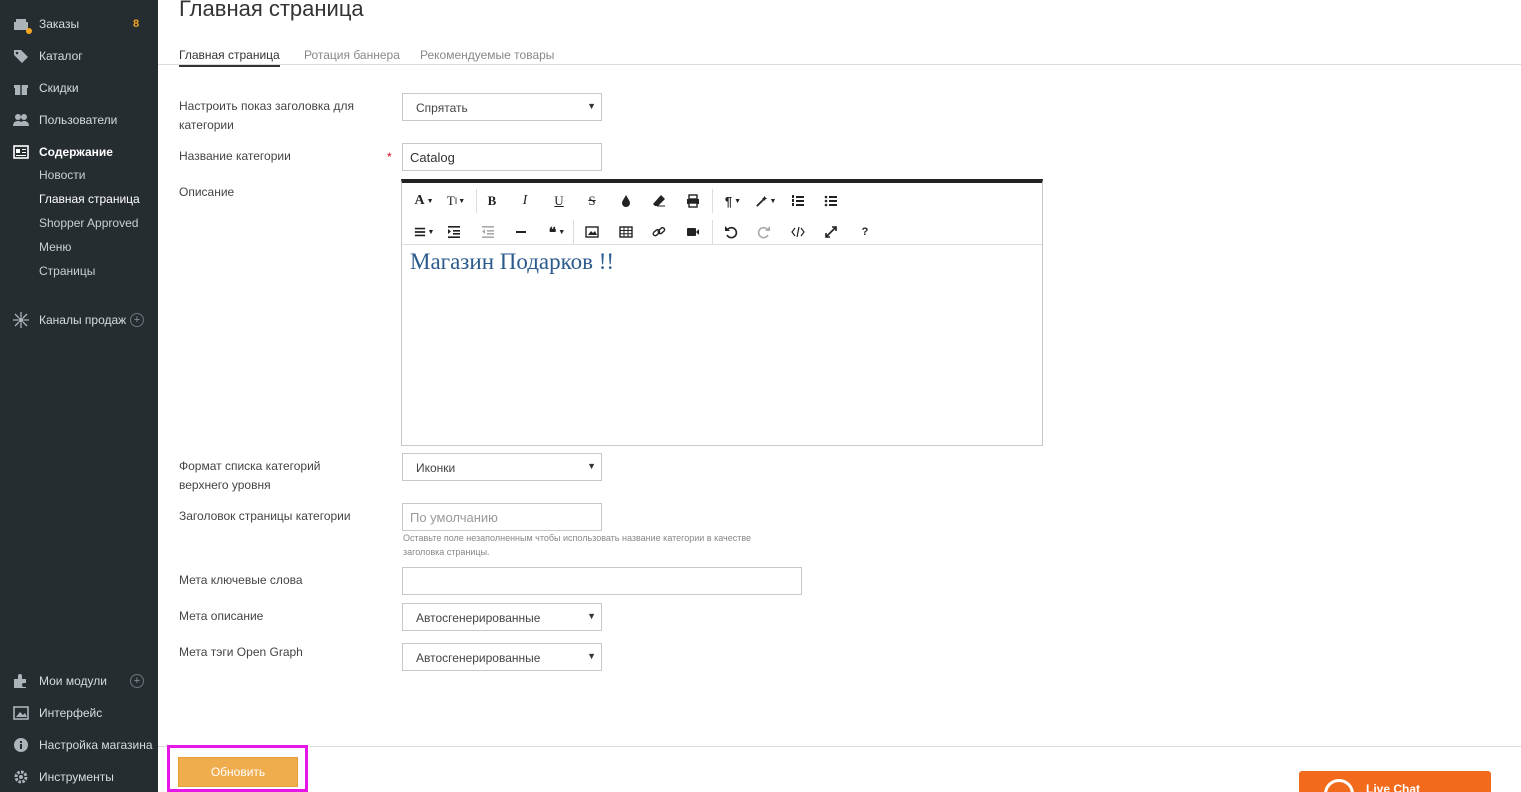  Describe the element at coordinates (502, 517) in the screenshot. I see `page-title-input: По умолчанию` at that location.